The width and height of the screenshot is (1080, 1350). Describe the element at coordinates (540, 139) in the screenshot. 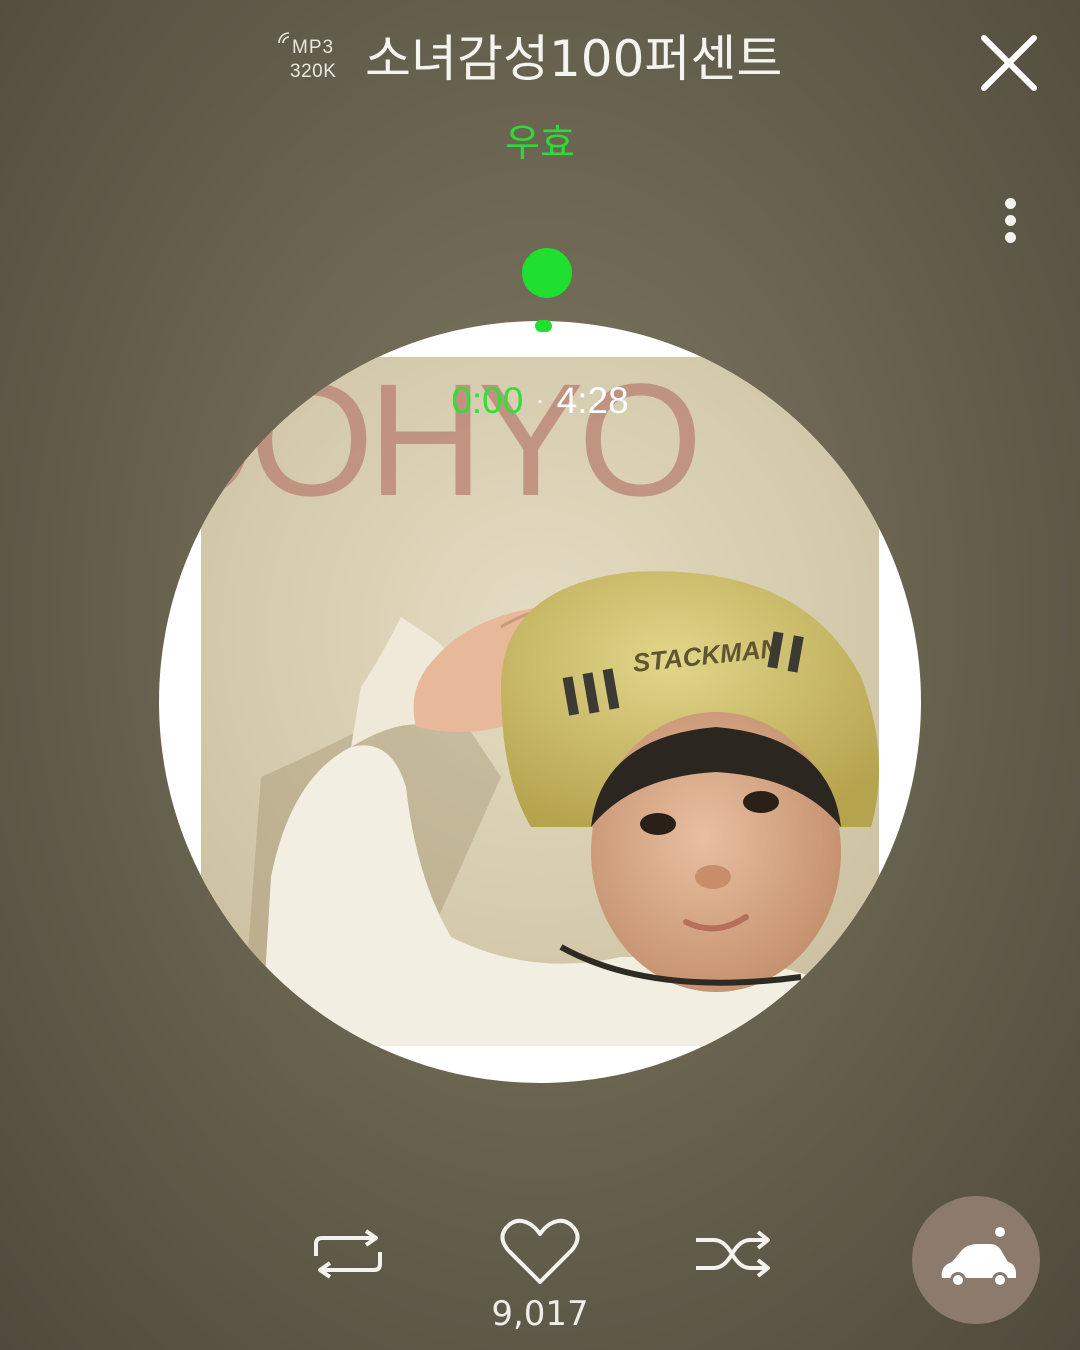

I see `artist-name: 우효` at that location.